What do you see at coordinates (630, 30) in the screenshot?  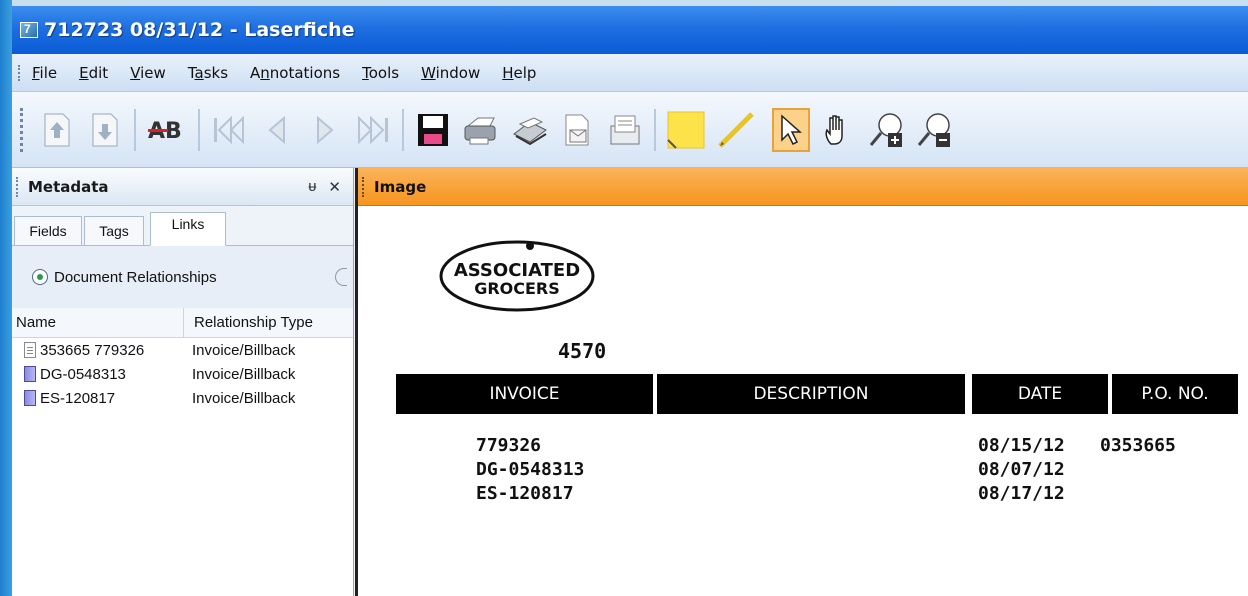 I see `title-bar: 712723 08/31/12 - Laserfiche` at bounding box center [630, 30].